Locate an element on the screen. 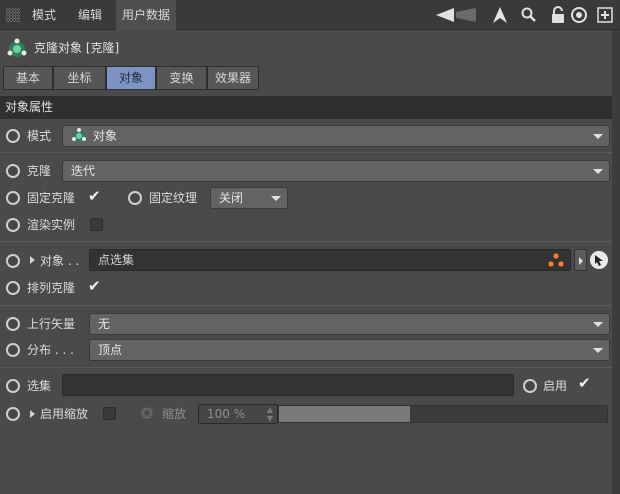 The width and height of the screenshot is (620, 494). object-label: 对象 . . is located at coordinates (60, 261).